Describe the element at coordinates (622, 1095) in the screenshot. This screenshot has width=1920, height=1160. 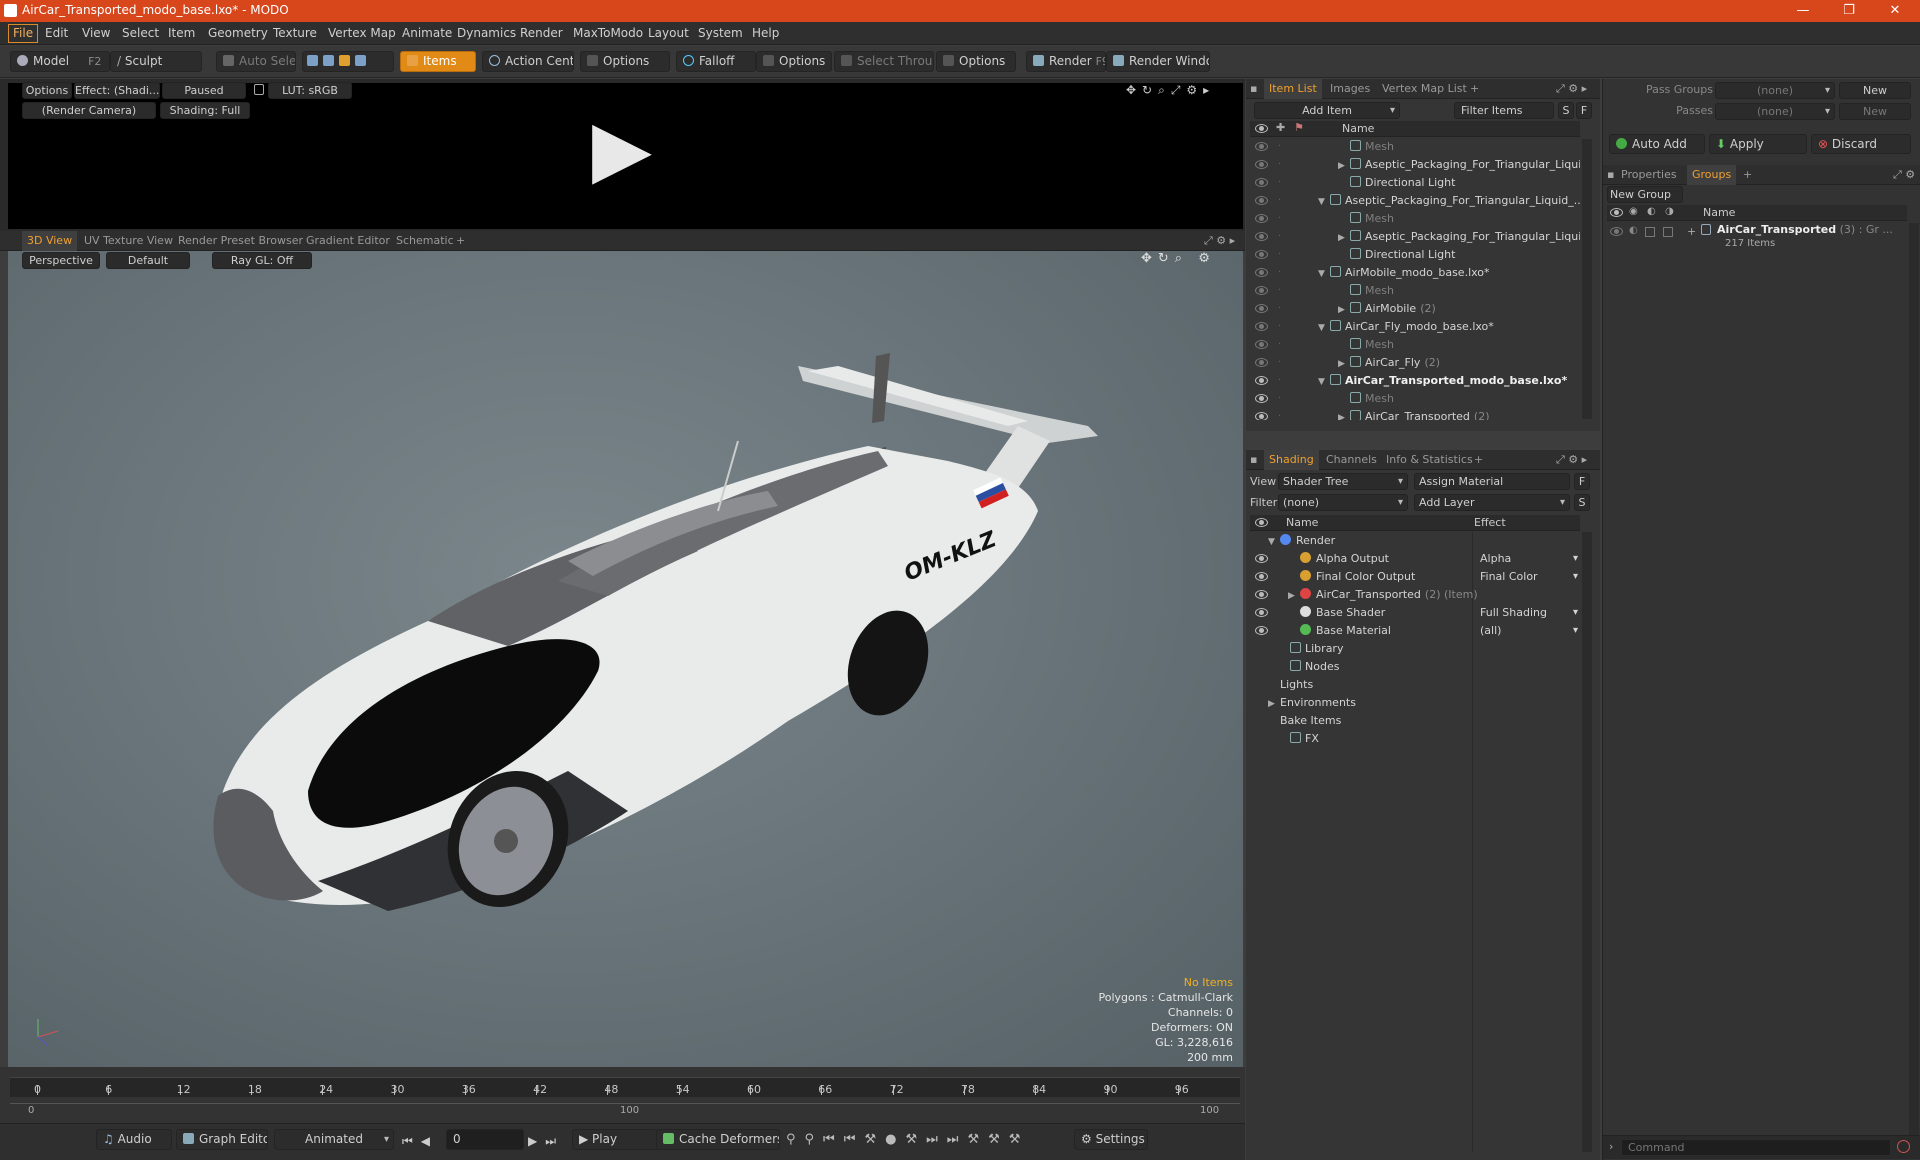
I see `timeline: 0 6 12 18 24 30 36 42 48 54 60 66 72 78 84 90 96 0 100 100` at that location.